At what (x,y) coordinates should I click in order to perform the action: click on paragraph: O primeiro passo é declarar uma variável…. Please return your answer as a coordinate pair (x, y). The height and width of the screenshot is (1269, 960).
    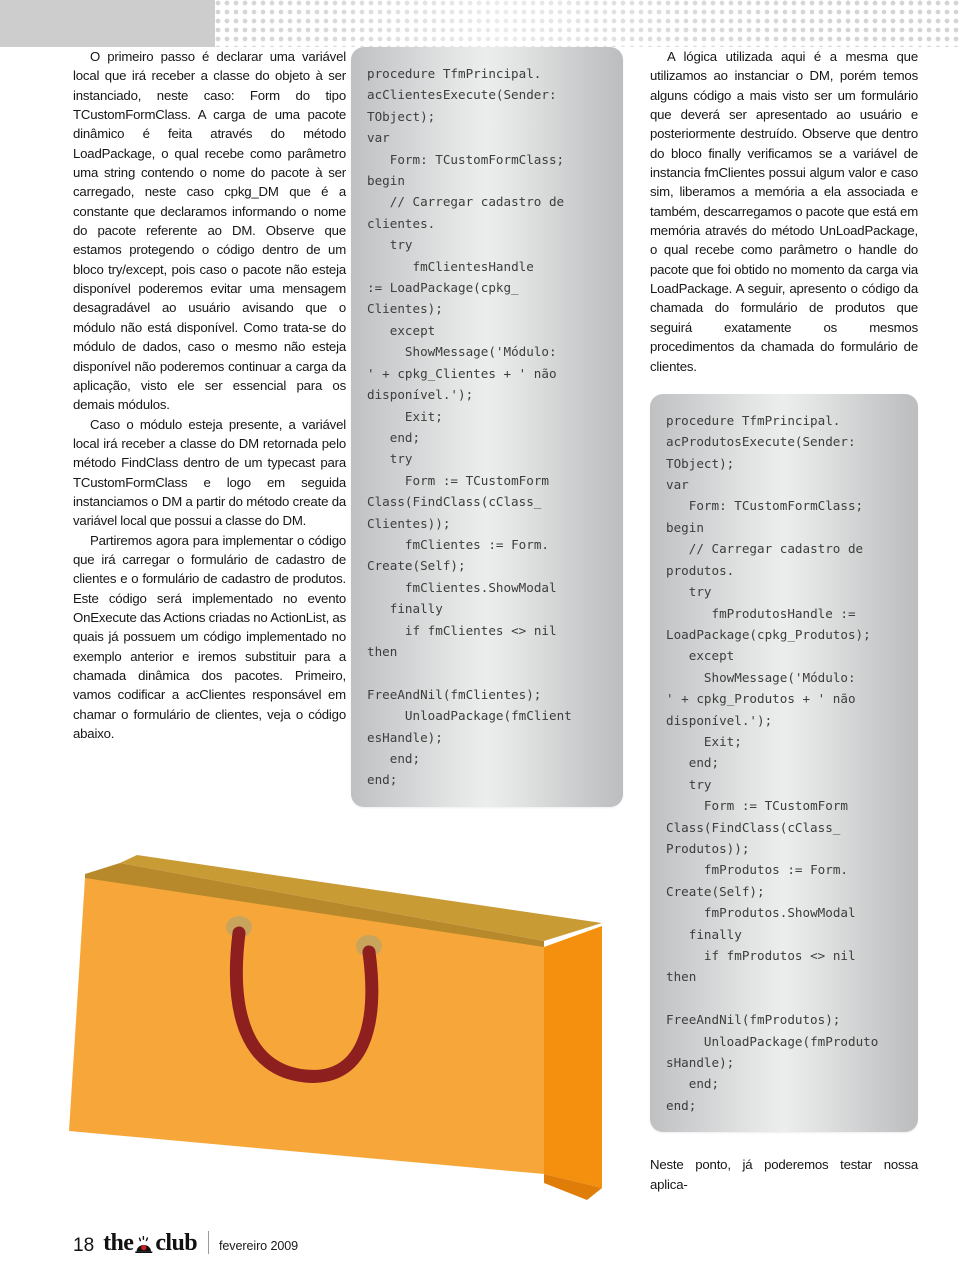
    Looking at the image, I should click on (209, 231).